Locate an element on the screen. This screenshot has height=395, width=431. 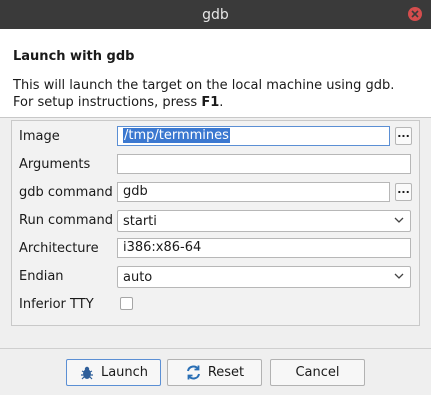
header-divider is located at coordinates (215, 117).